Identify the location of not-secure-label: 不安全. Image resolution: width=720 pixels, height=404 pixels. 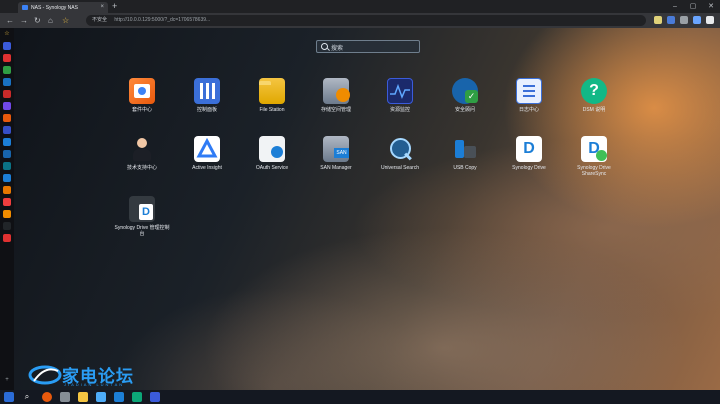
(100, 20).